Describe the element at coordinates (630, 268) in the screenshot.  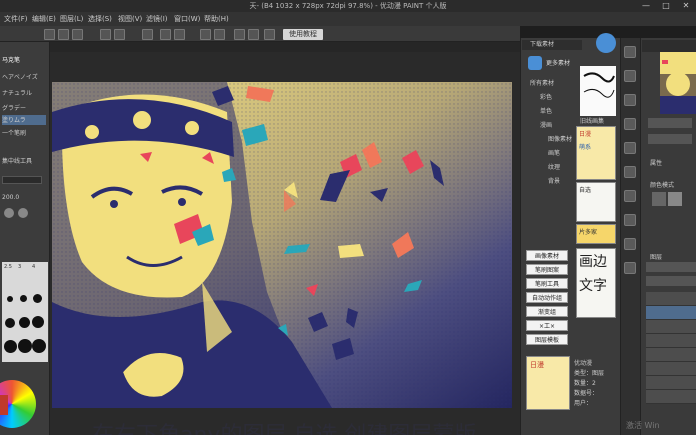
I see `auto-action-icon` at that location.